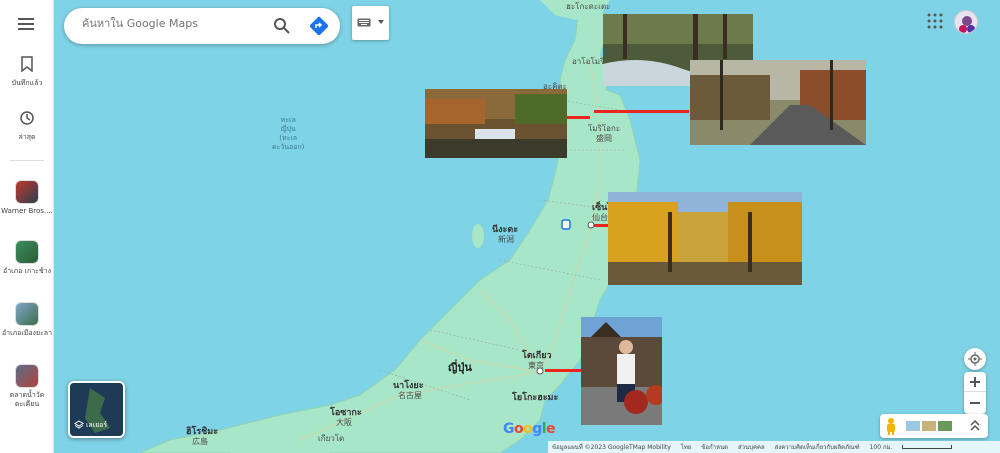  I want to click on recent-place-label: ตลาดน้ำวัดตะเคียน, so click(27, 399).